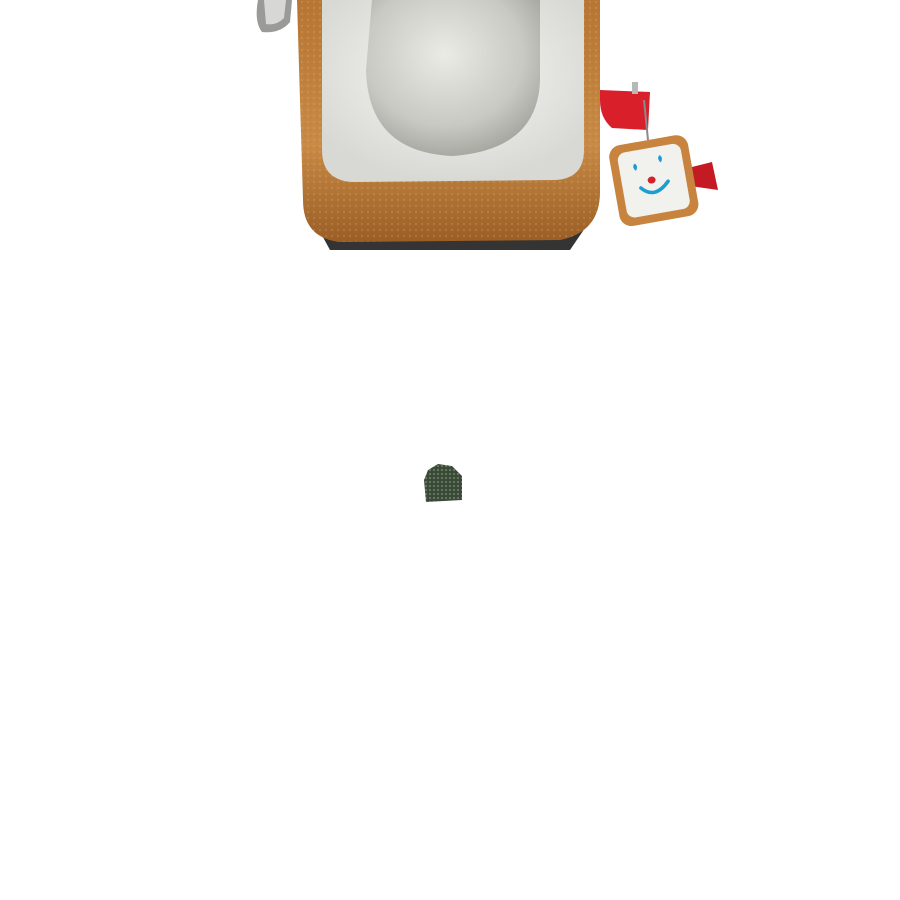 This screenshot has width=900, height=900. I want to click on dark-mesh-object, so click(443, 483).